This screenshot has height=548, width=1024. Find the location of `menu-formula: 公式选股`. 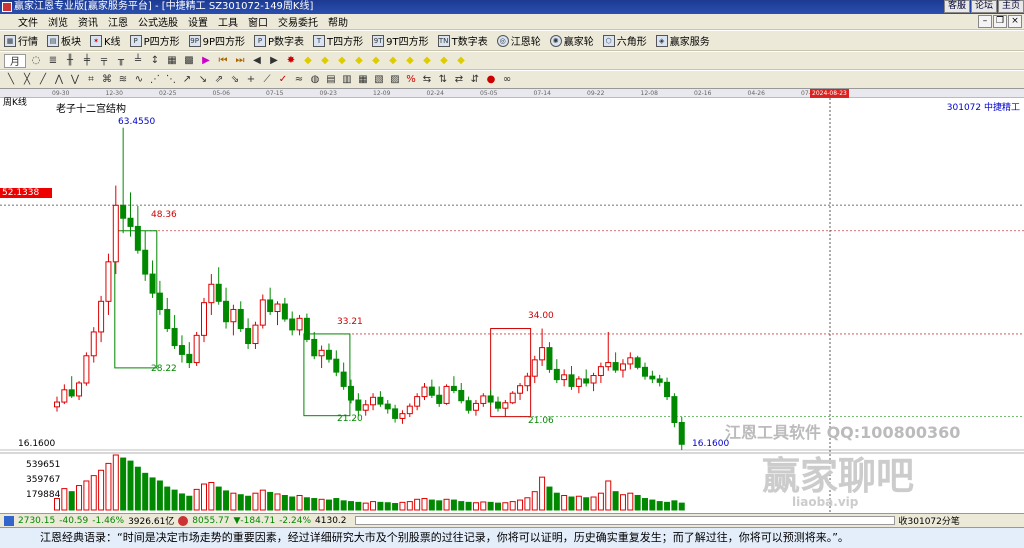

menu-formula: 公式选股 is located at coordinates (158, 21).